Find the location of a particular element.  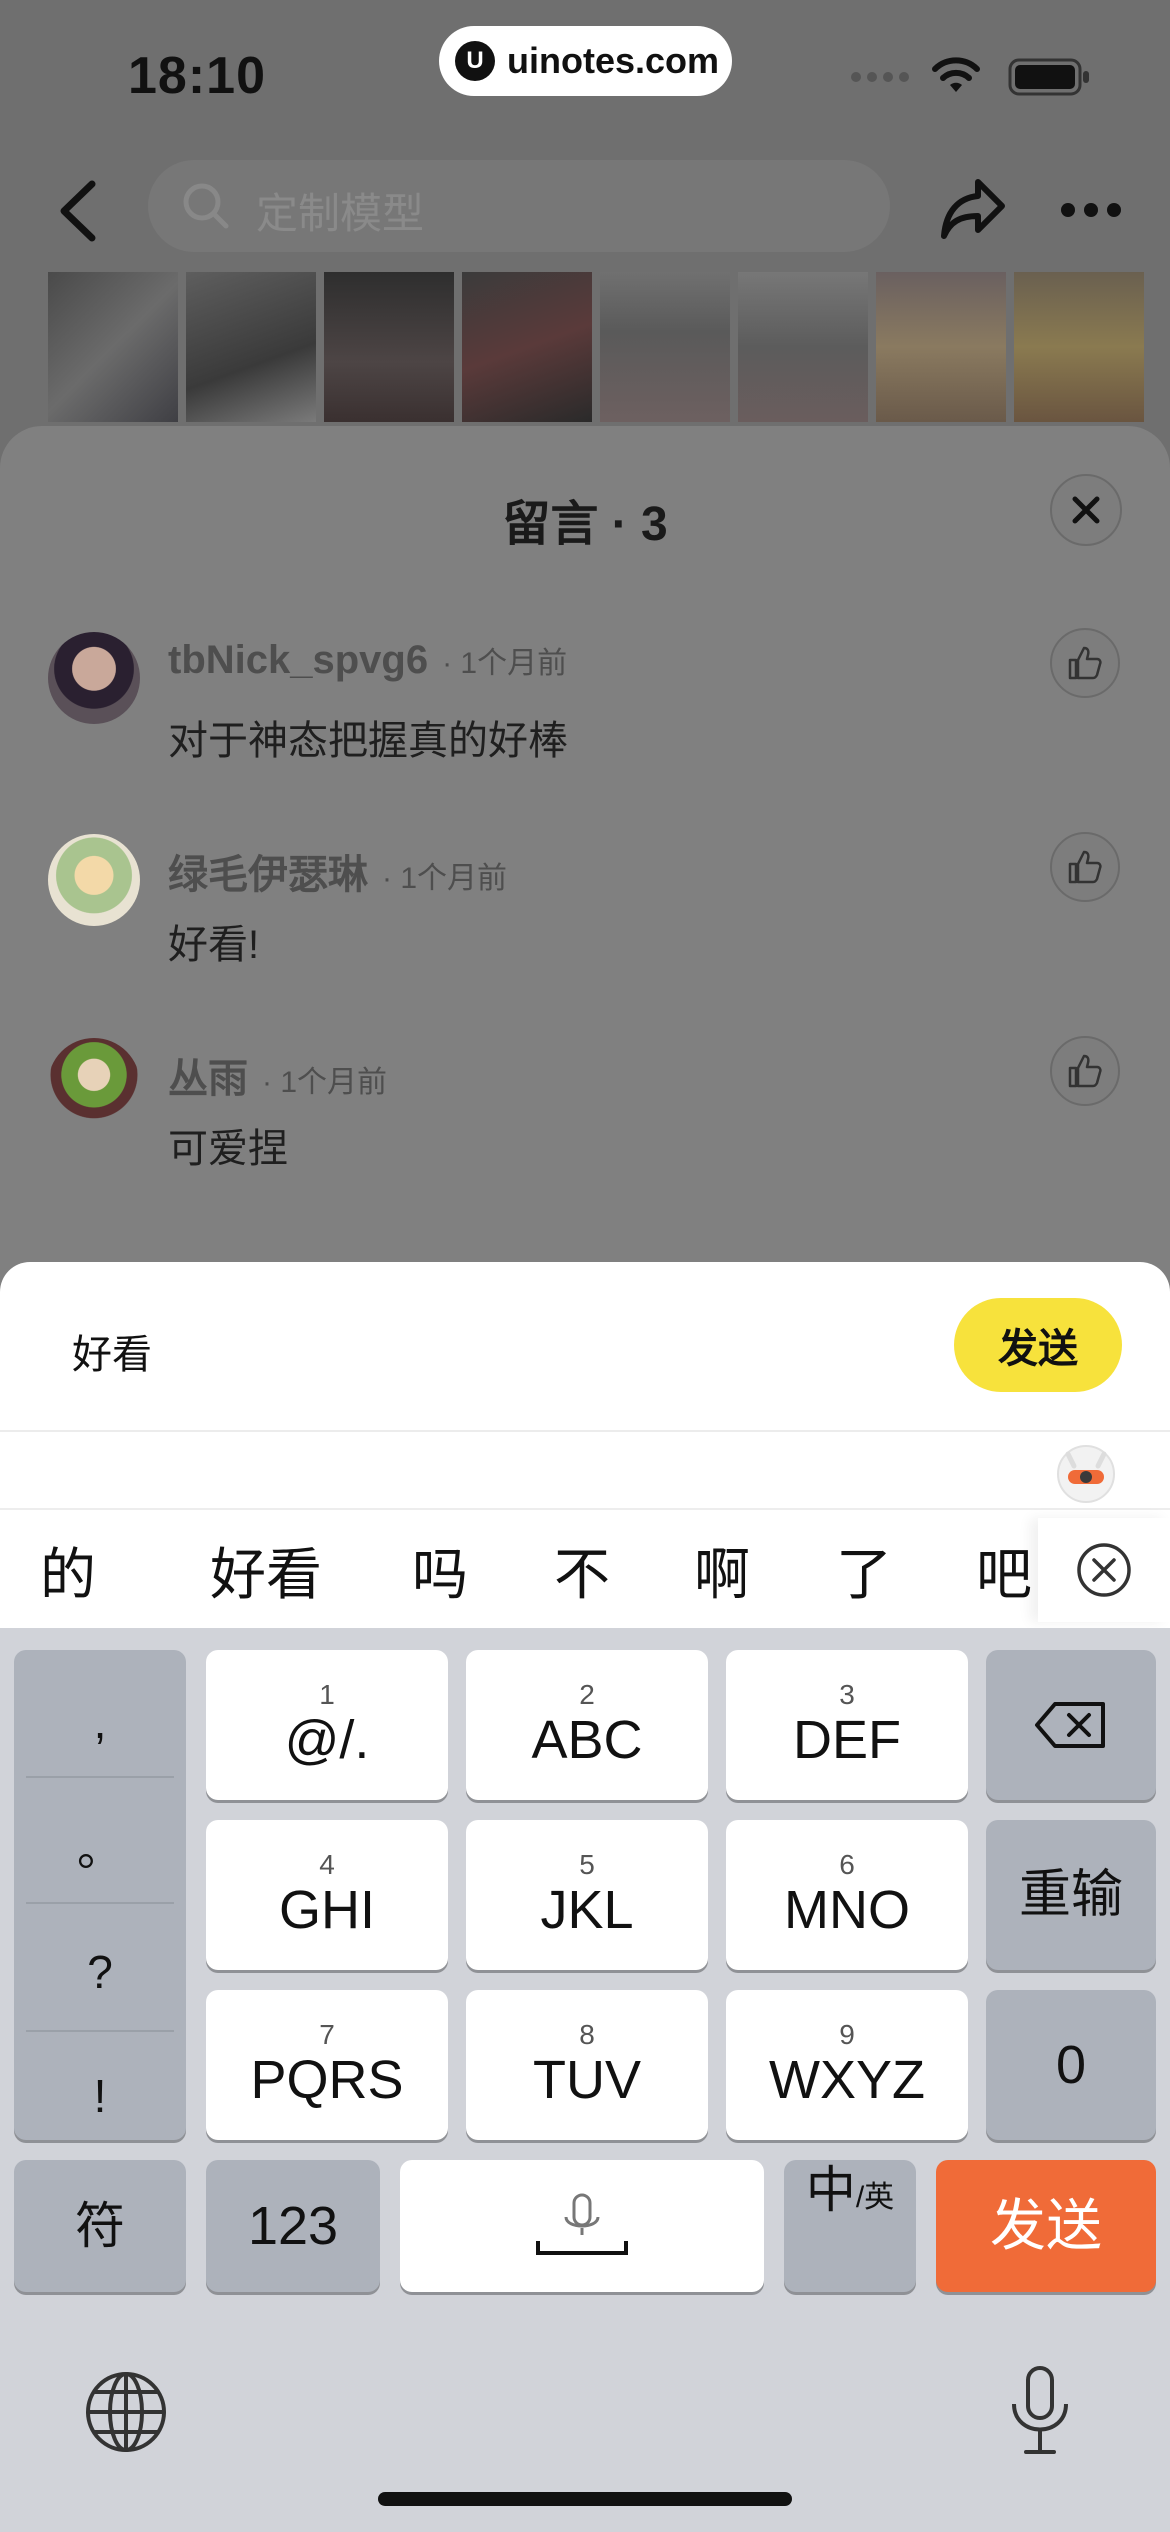

collapse-candidates-button is located at coordinates (1104, 1570).